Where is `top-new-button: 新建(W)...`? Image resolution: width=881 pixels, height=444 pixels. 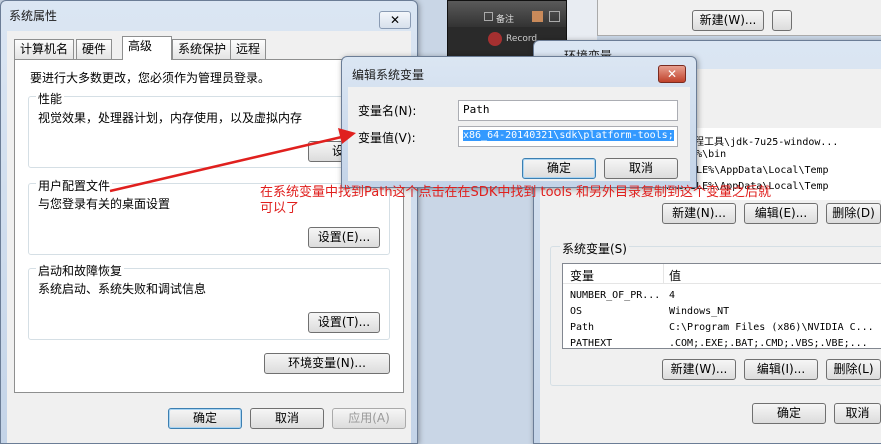 top-new-button: 新建(W)... is located at coordinates (728, 20).